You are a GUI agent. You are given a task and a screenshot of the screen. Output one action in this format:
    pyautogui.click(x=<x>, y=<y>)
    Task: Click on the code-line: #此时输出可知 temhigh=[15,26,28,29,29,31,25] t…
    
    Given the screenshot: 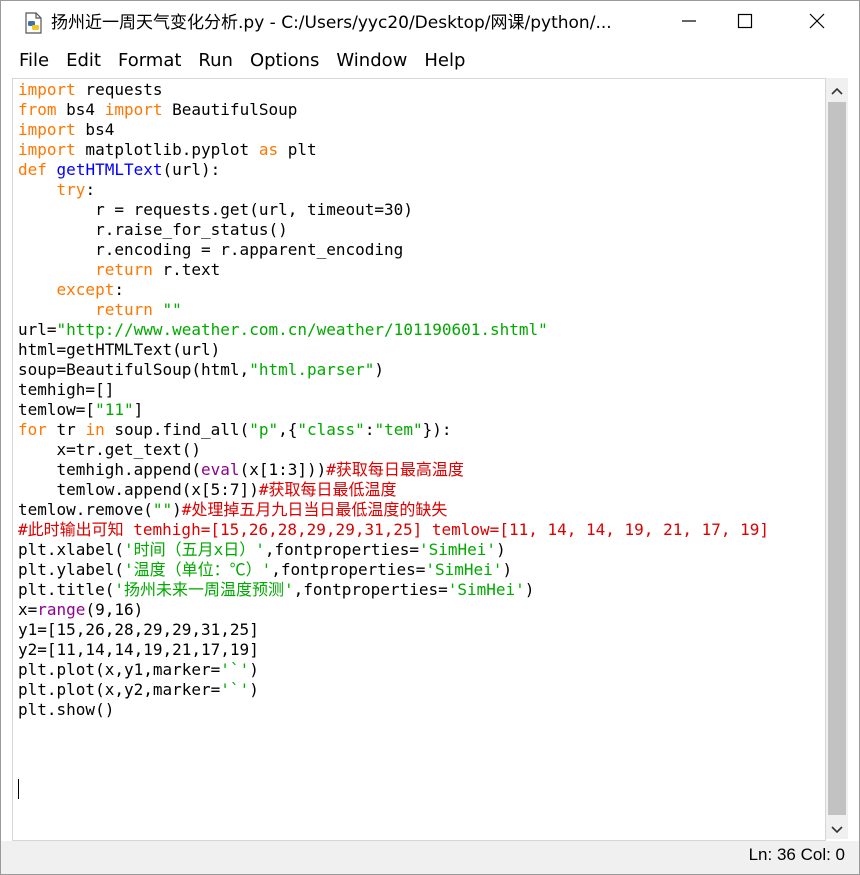 What is the action you would take?
    pyautogui.click(x=394, y=529)
    